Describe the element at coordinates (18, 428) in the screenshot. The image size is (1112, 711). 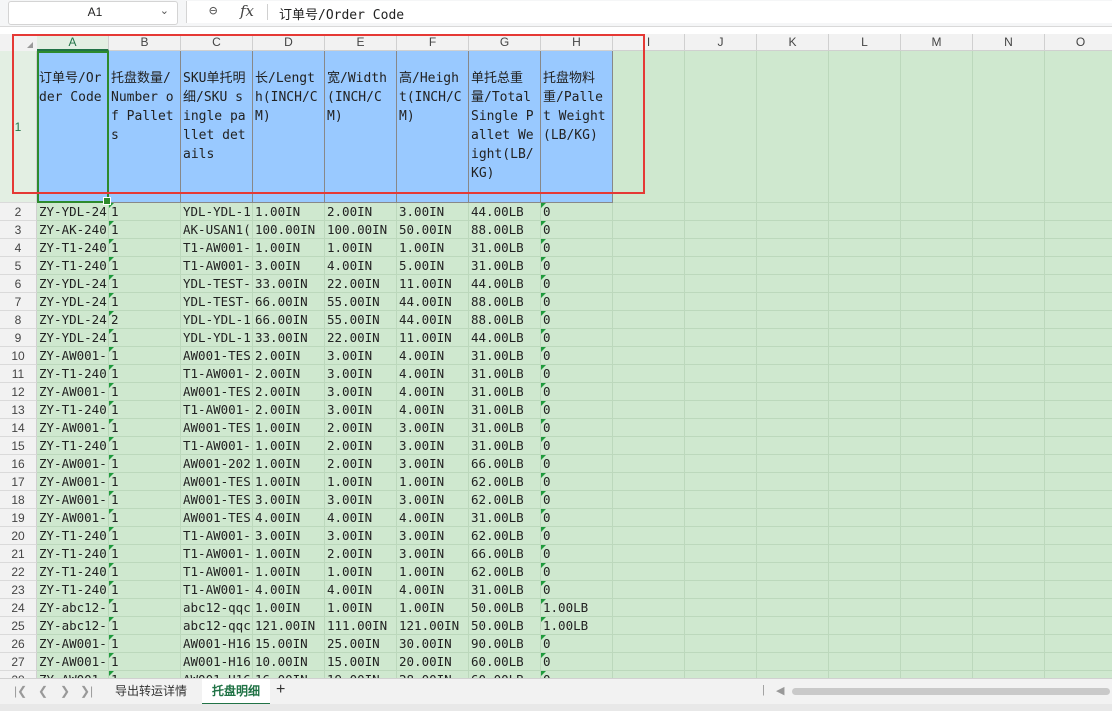
I see `row-header: 14` at that location.